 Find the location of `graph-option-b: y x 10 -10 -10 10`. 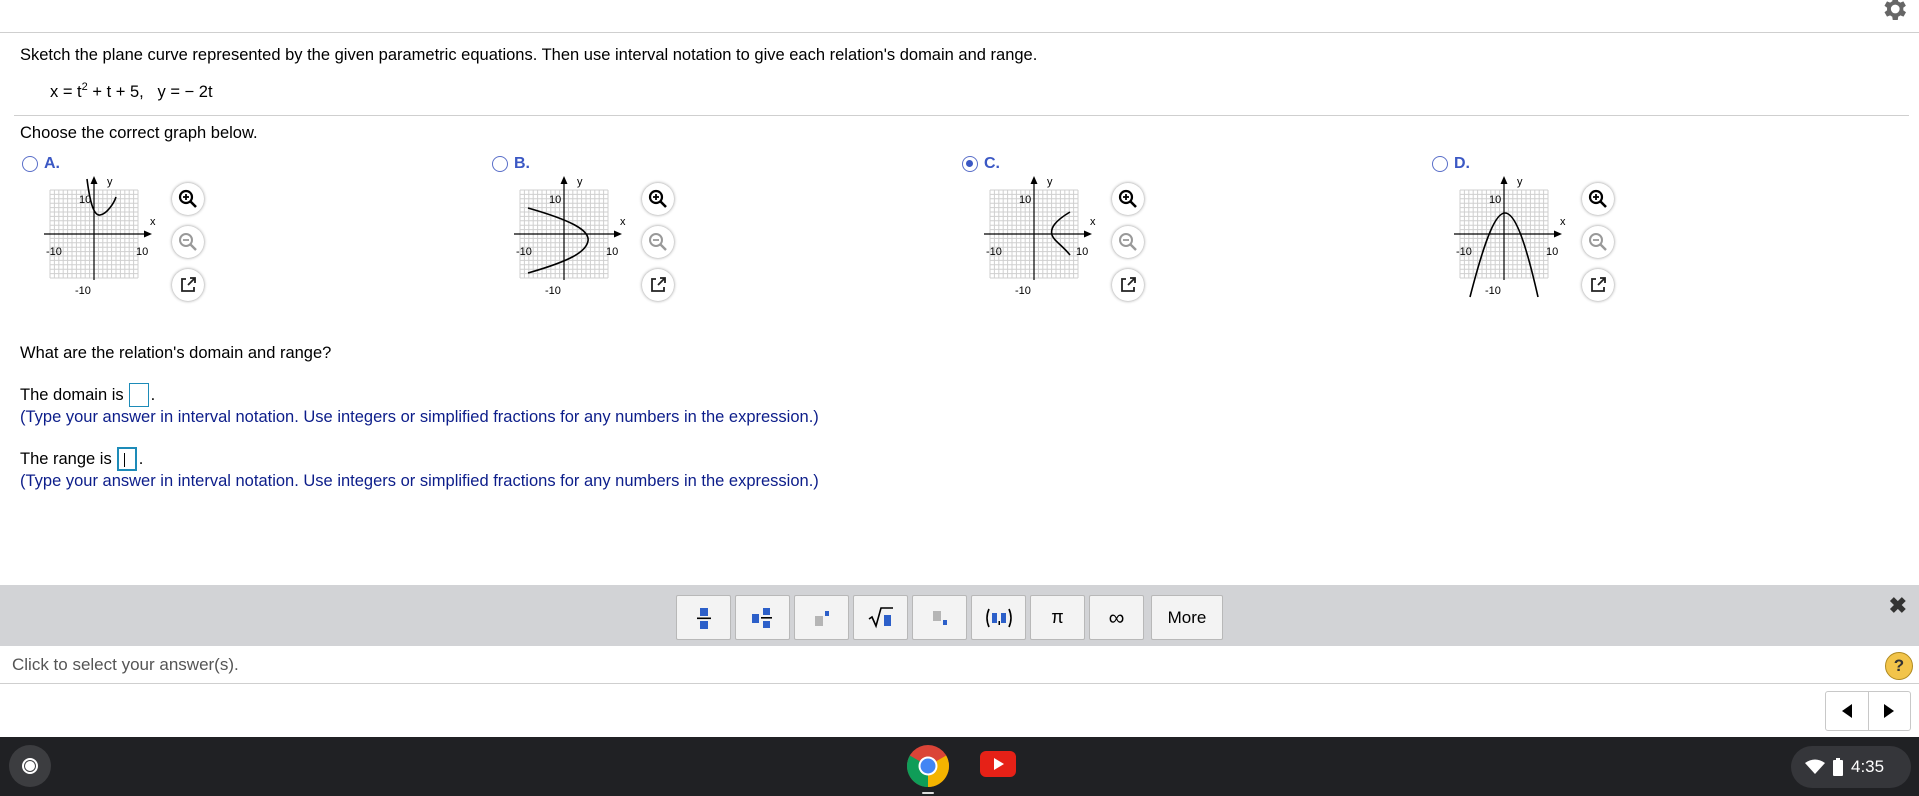

graph-option-b: y x 10 -10 -10 10 is located at coordinates (570, 236).